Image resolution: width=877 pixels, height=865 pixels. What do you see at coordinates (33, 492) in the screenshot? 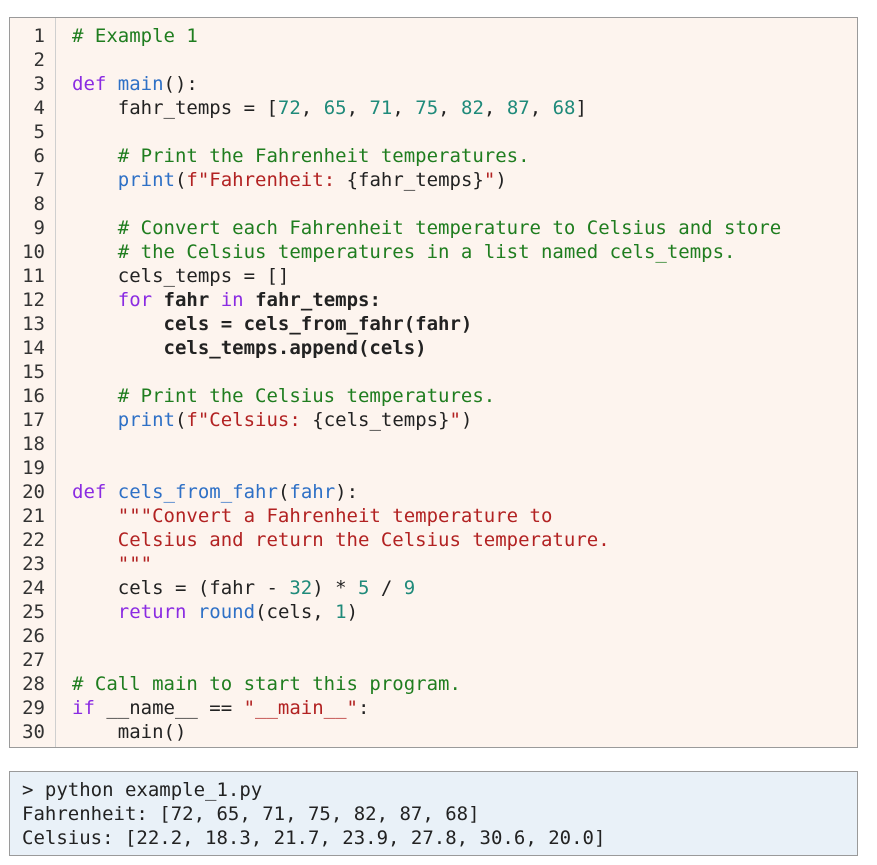
I see `line-number: 20` at bounding box center [33, 492].